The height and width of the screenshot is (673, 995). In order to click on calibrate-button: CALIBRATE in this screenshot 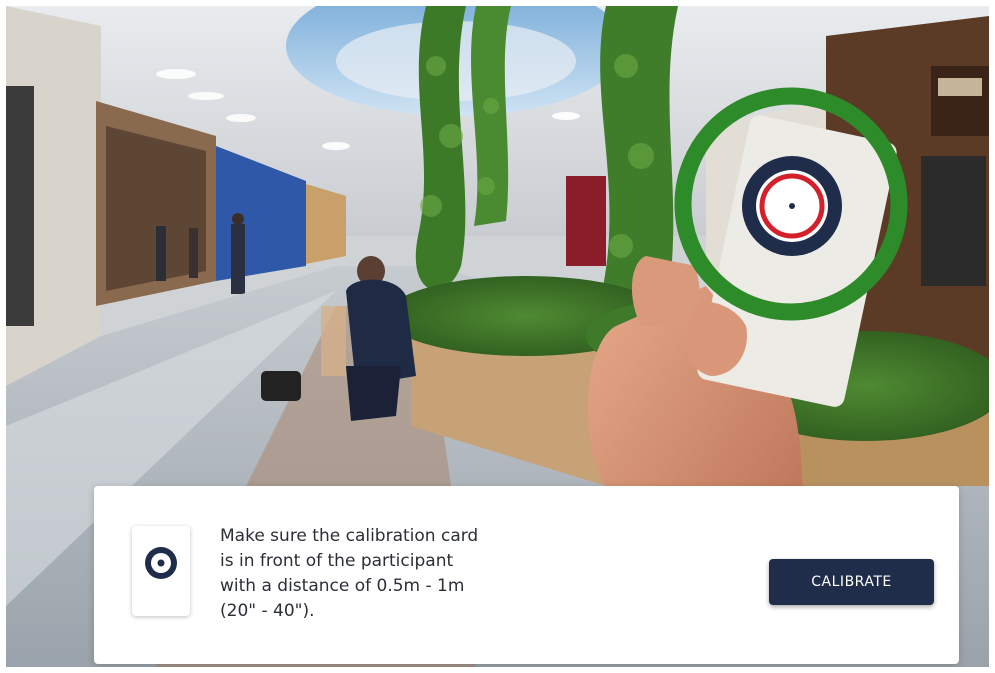, I will do `click(851, 582)`.